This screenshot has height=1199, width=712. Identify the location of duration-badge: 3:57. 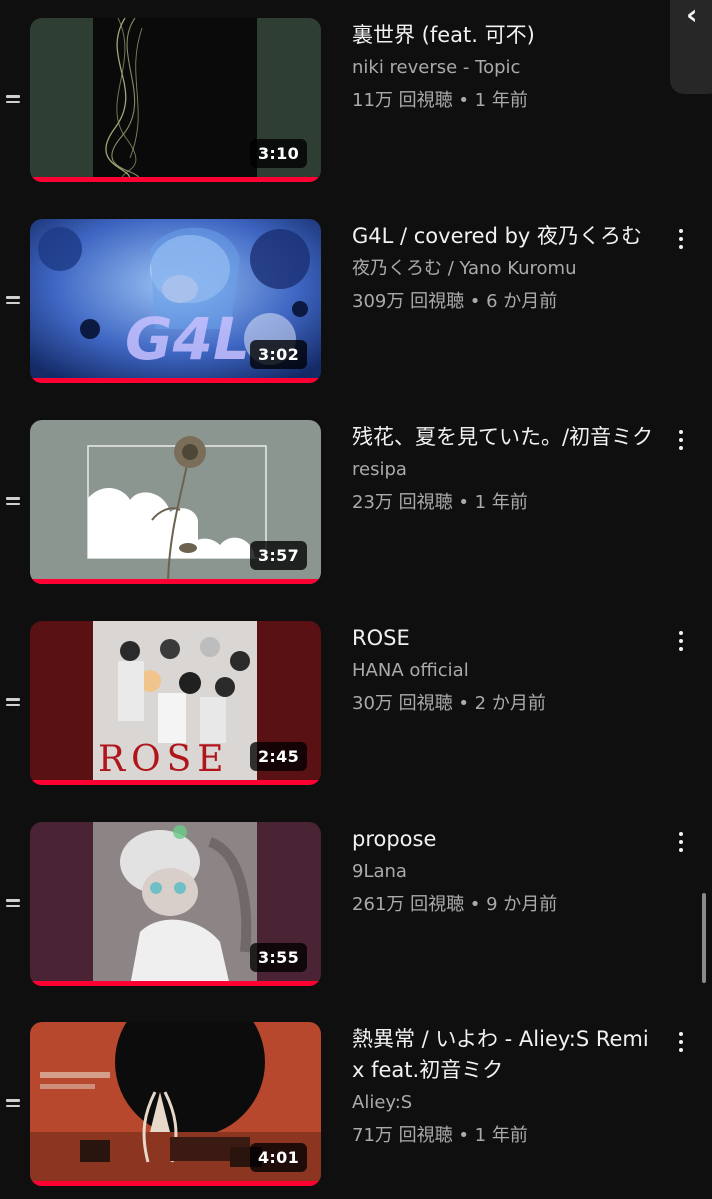
(278, 555).